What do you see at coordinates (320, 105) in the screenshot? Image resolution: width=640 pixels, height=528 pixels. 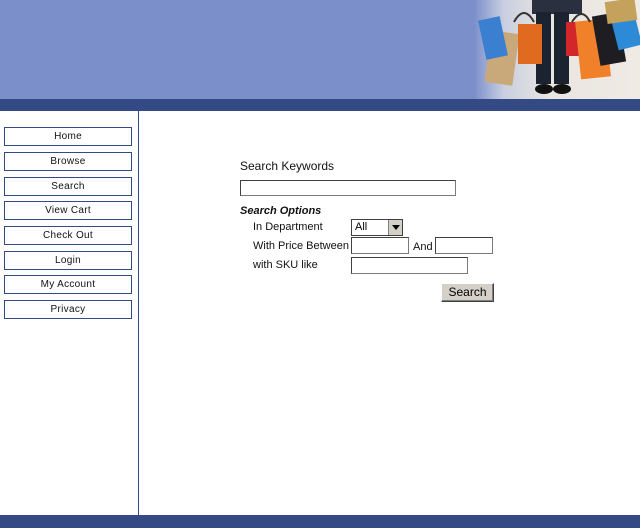 I see `header-stripe` at bounding box center [320, 105].